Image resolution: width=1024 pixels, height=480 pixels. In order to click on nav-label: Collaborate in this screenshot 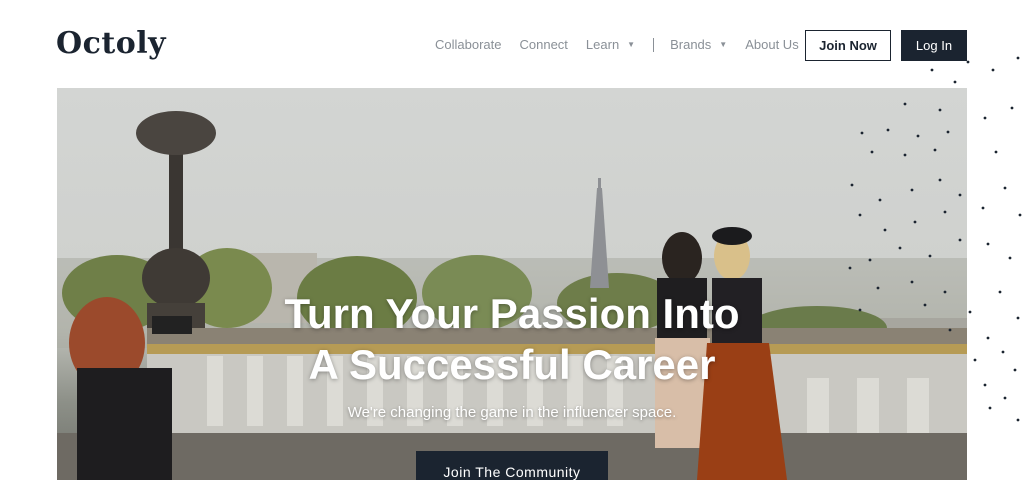, I will do `click(468, 44)`.